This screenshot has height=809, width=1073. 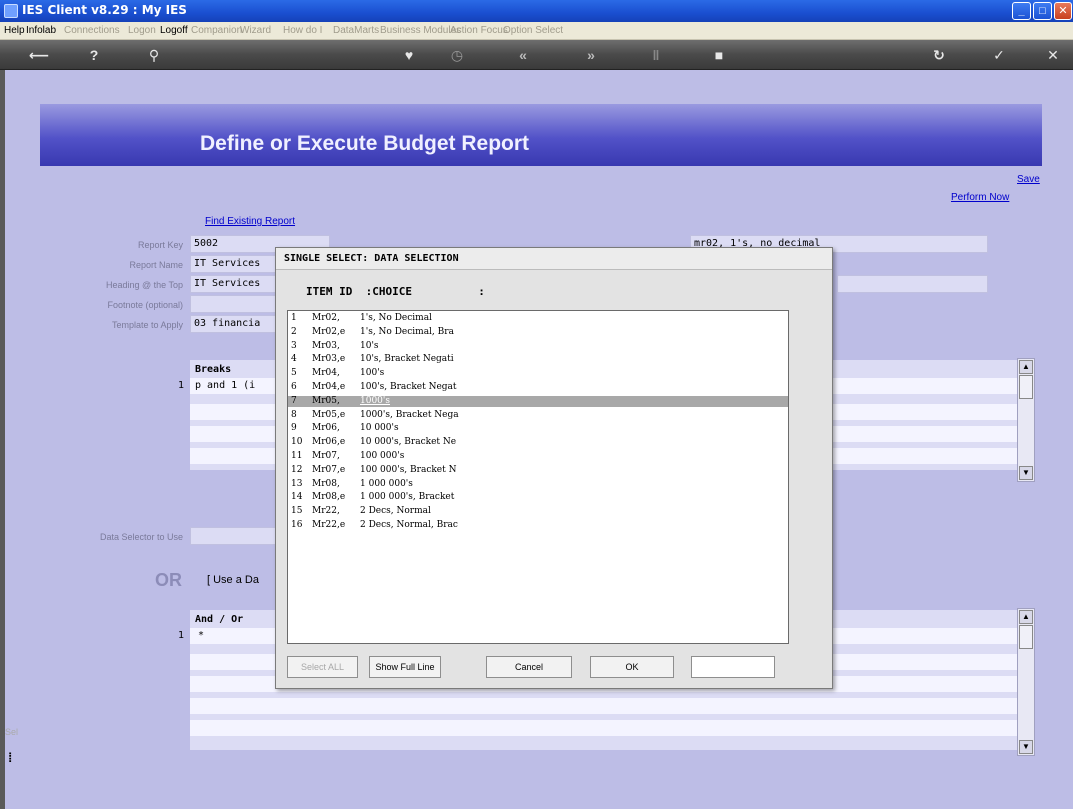 I want to click on list-item: 8 Mr05,e 1000's, Bracket Nega, so click(x=538, y=415).